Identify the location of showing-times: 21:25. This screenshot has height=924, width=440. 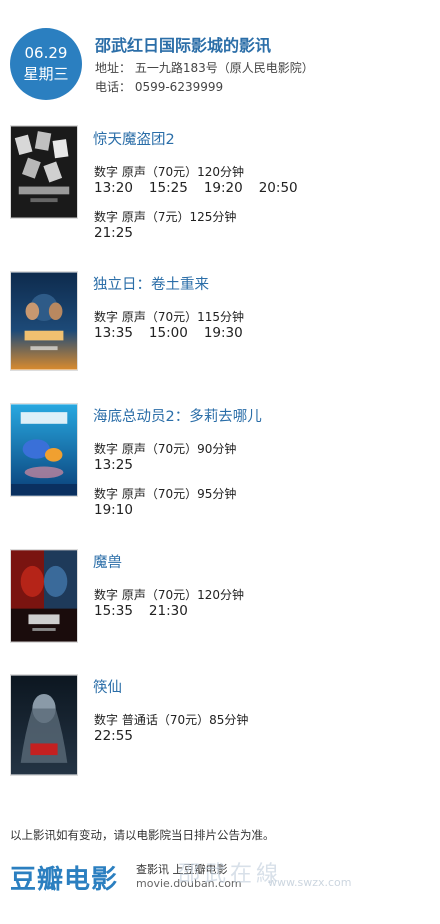
(121, 233).